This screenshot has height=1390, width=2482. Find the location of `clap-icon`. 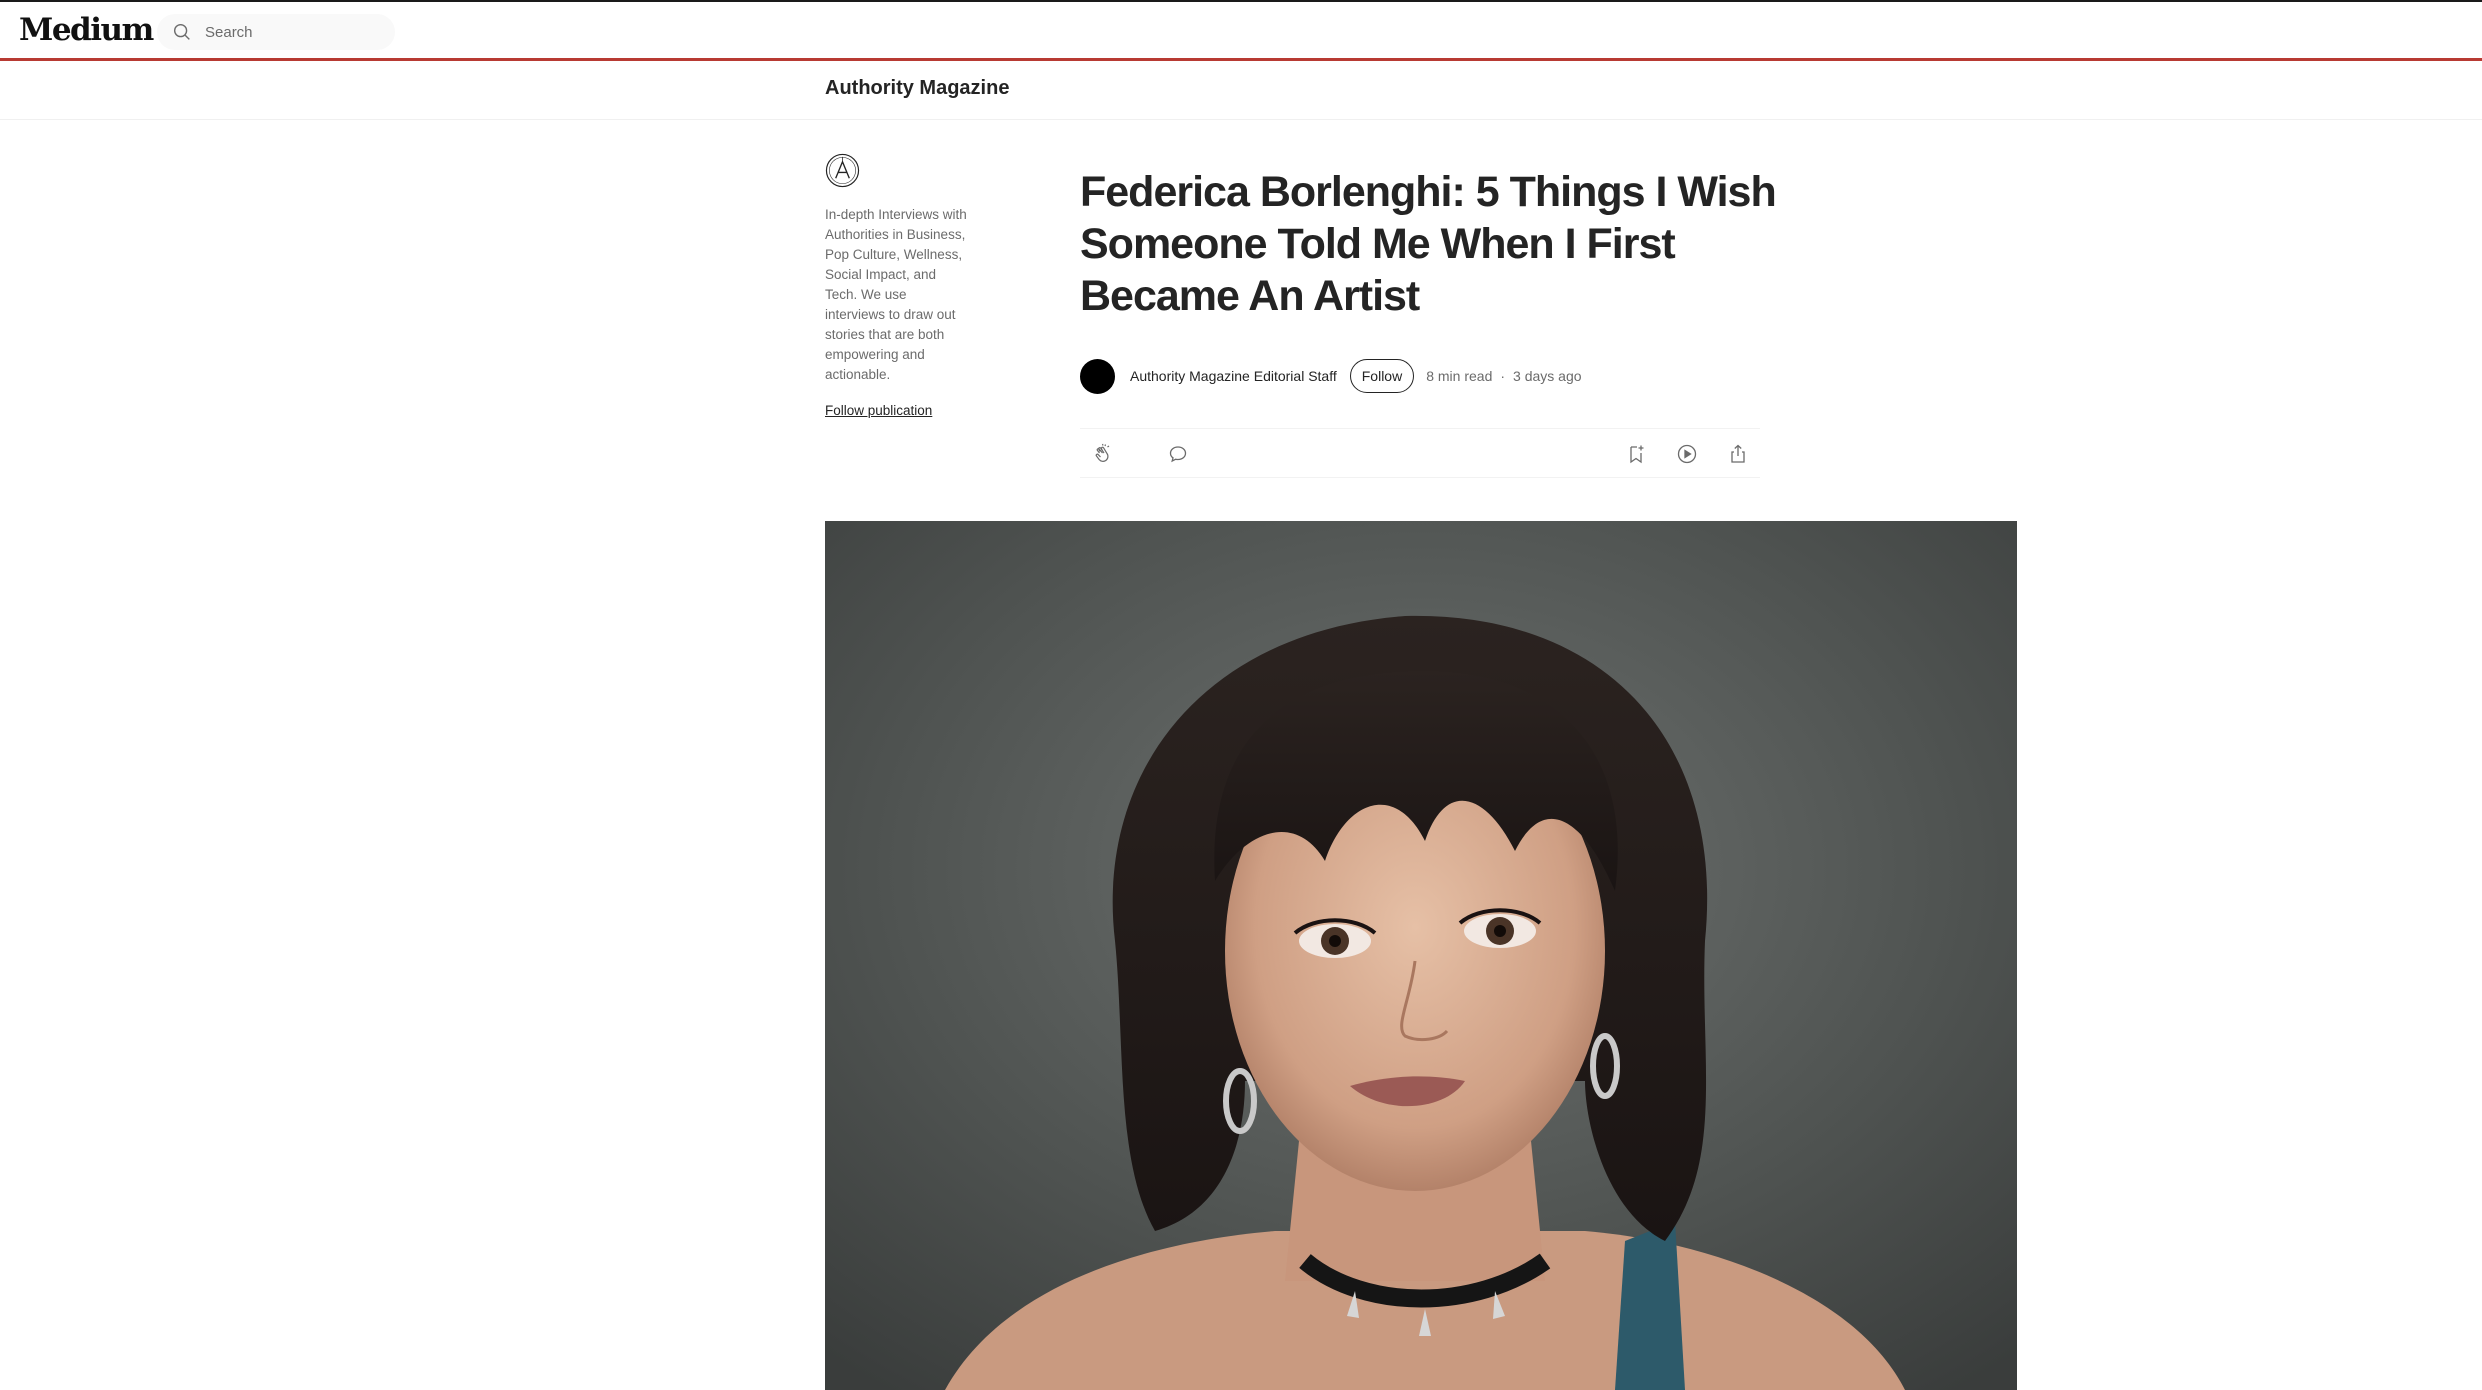

clap-icon is located at coordinates (1102, 452).